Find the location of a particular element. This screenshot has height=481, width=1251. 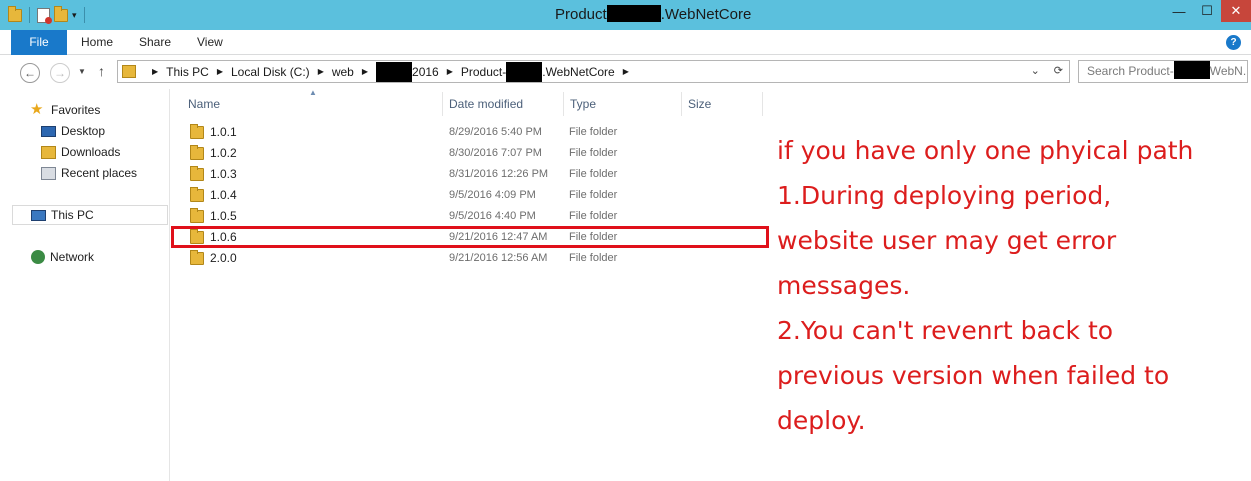

file-date: 8/30/2016 7:07 PM is located at coordinates (495, 153).